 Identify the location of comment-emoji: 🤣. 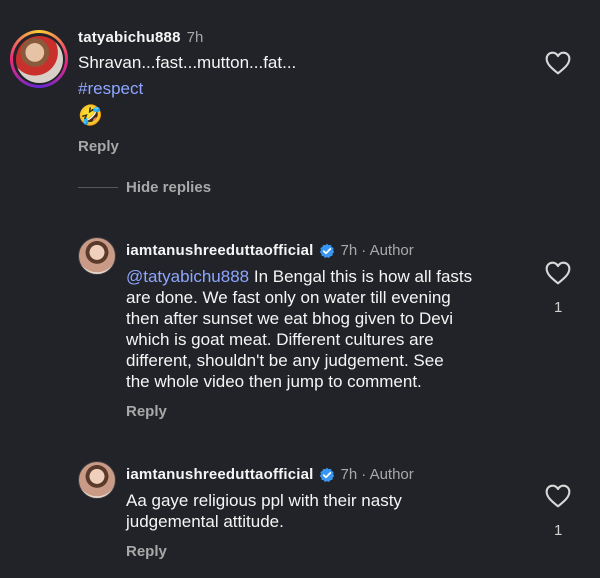
(90, 116).